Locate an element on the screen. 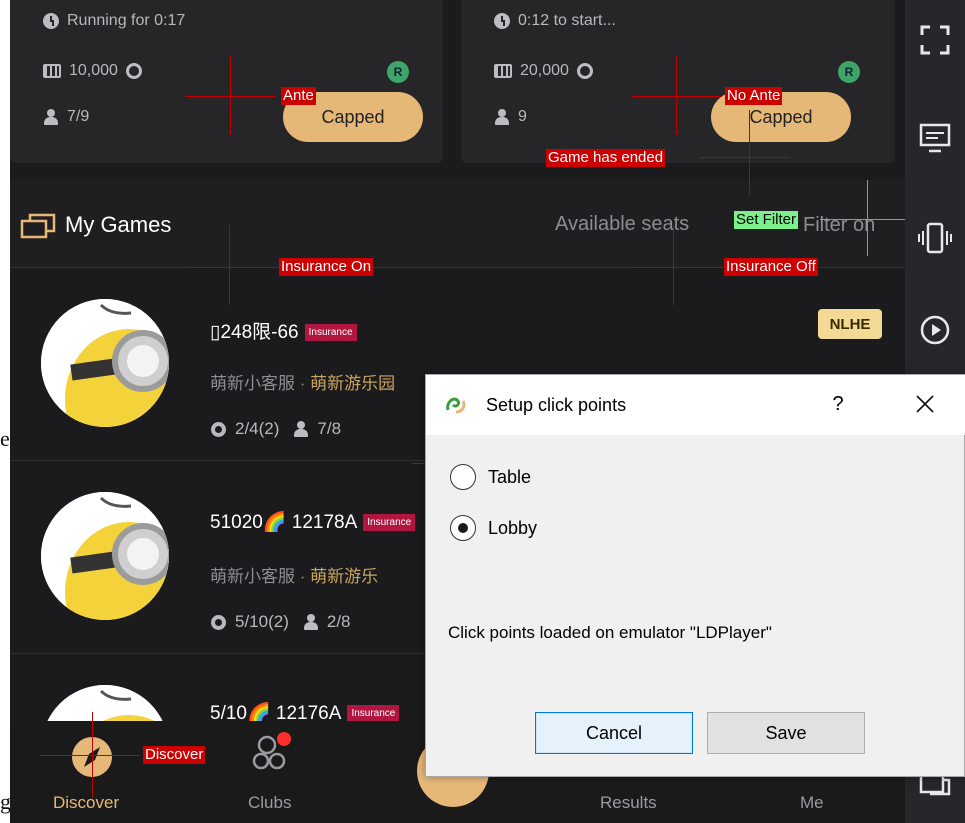  card-stake-row: 20,000 is located at coordinates (543, 71).